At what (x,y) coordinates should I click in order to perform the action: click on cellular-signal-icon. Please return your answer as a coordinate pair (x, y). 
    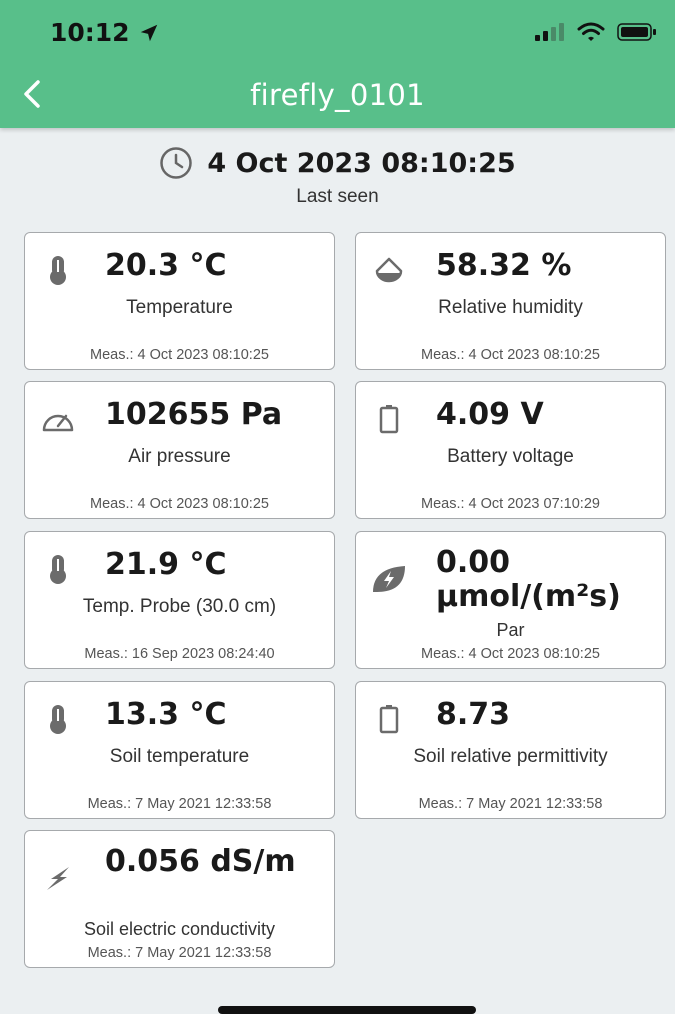
    Looking at the image, I should click on (549, 32).